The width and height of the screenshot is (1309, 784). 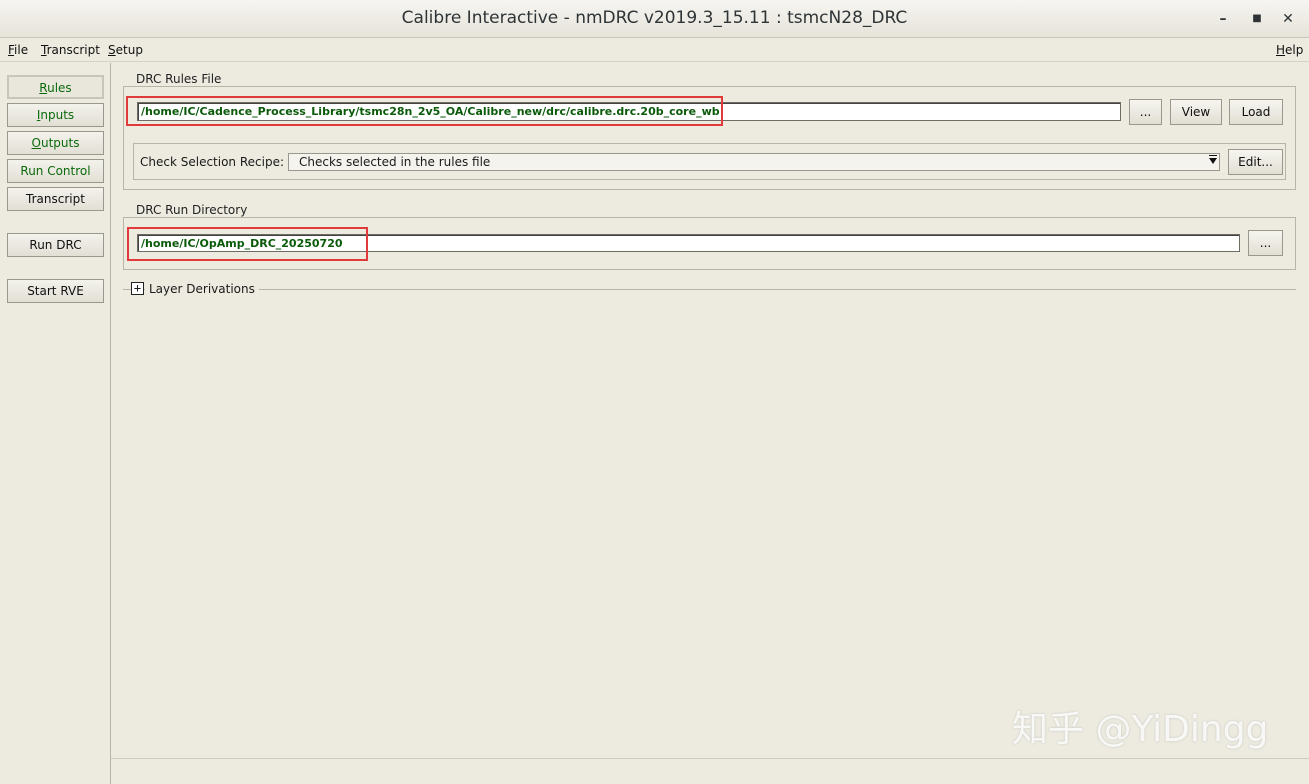 What do you see at coordinates (55, 87) in the screenshot?
I see `nav-rules-button: Rules` at bounding box center [55, 87].